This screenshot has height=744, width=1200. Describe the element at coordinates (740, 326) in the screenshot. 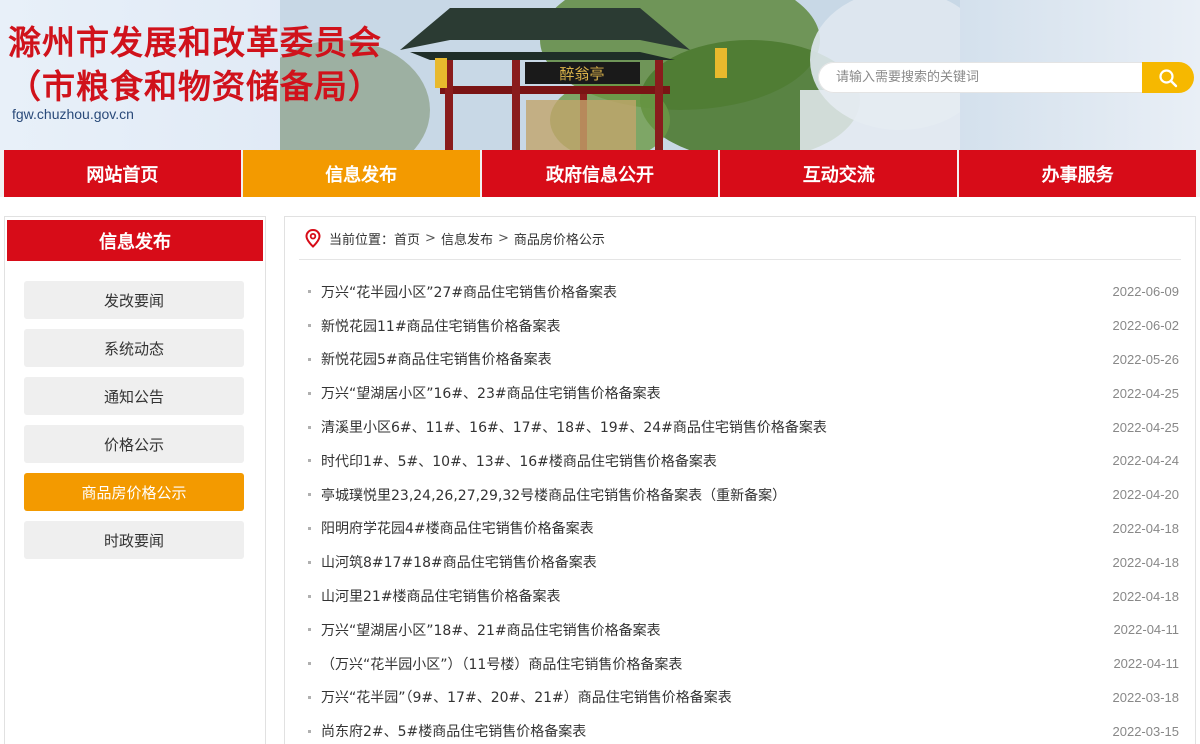

I see `news-list-item: 新悦花园11#商品住宅销售价格备案表 2022-06-02` at that location.